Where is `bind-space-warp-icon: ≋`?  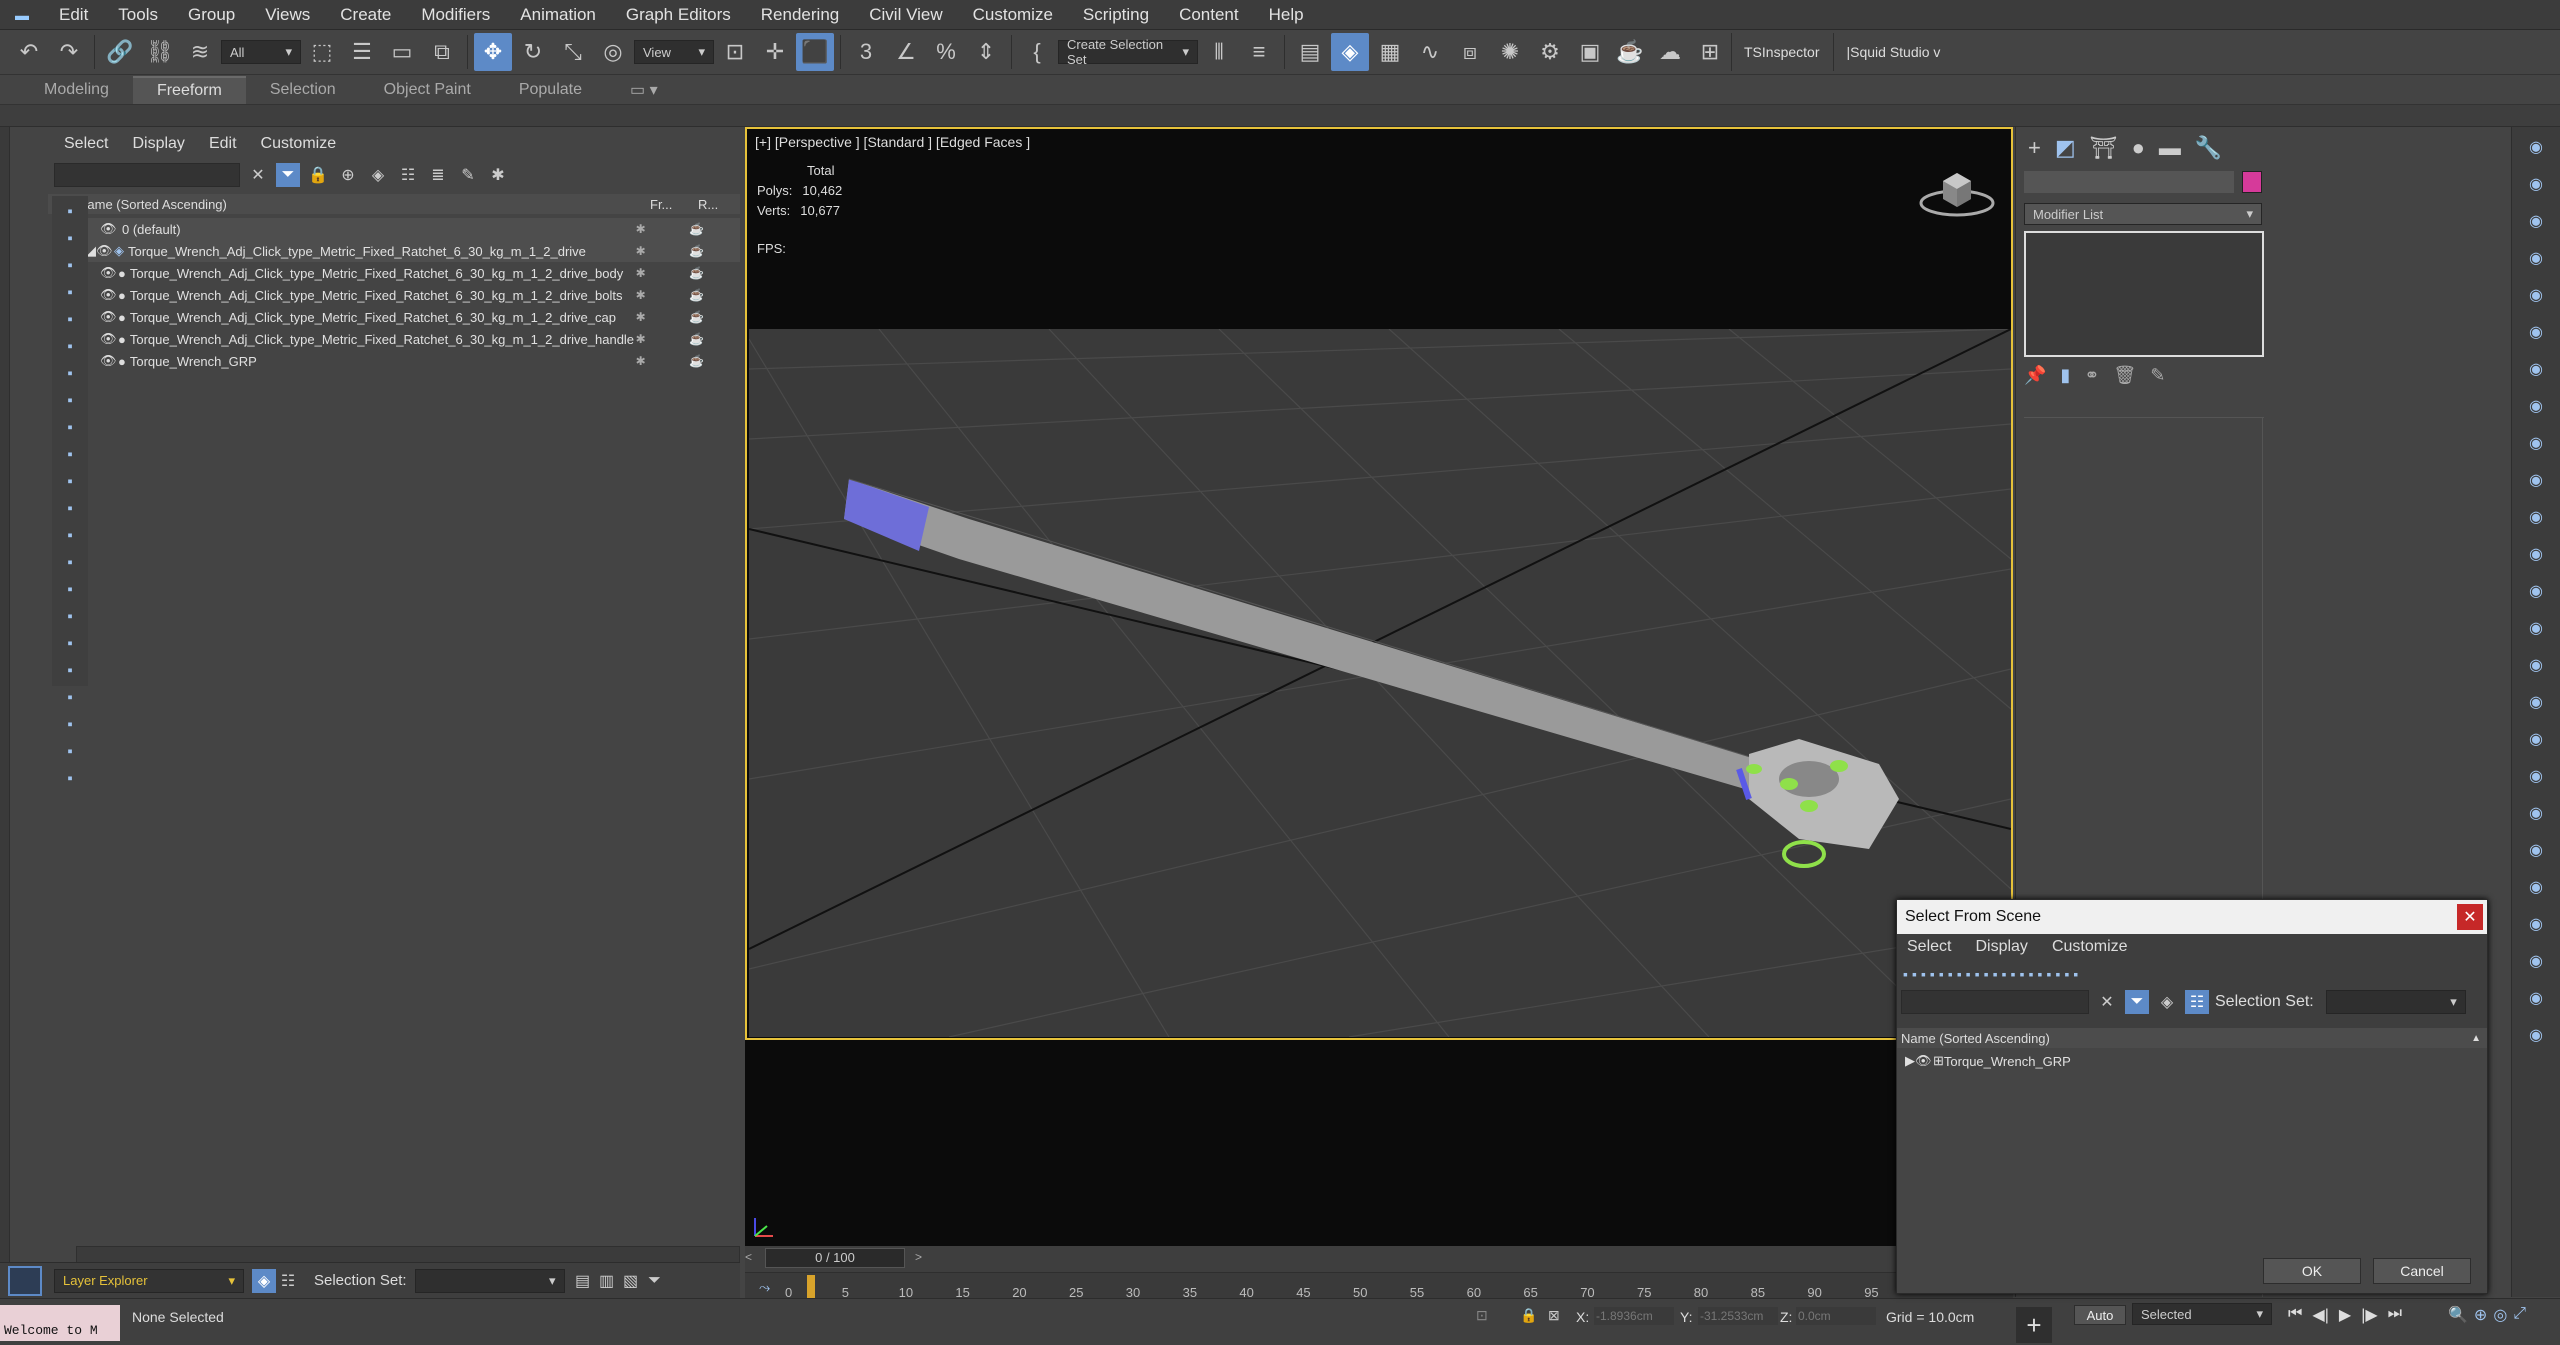
bind-space-warp-icon: ≋ is located at coordinates (200, 52).